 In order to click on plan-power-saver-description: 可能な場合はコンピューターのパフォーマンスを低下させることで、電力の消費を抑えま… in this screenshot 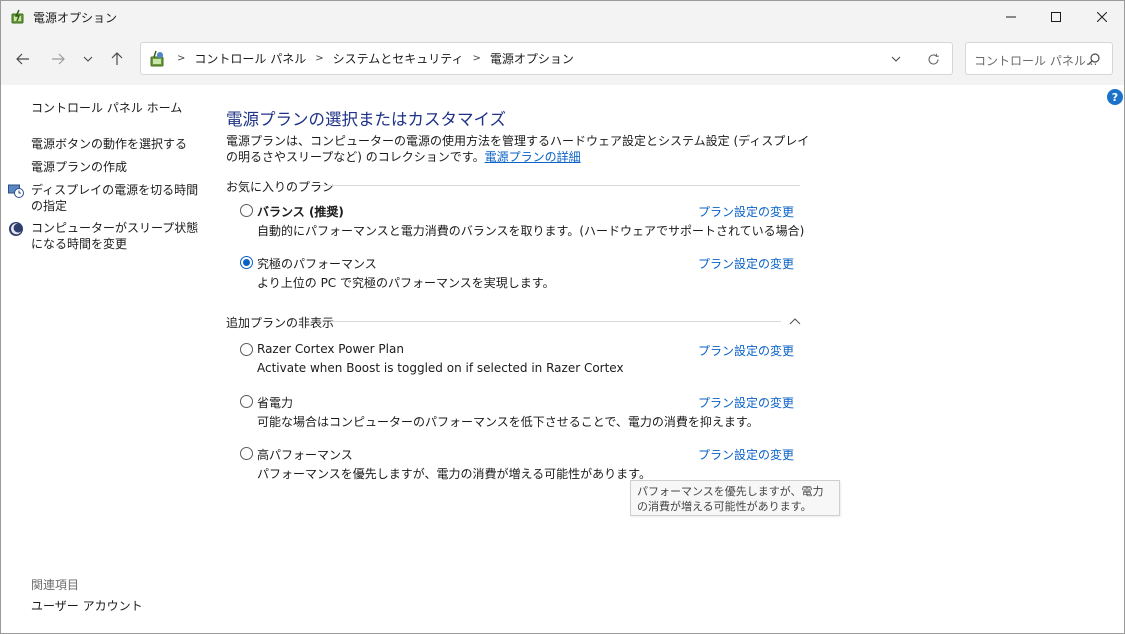, I will do `click(508, 422)`.